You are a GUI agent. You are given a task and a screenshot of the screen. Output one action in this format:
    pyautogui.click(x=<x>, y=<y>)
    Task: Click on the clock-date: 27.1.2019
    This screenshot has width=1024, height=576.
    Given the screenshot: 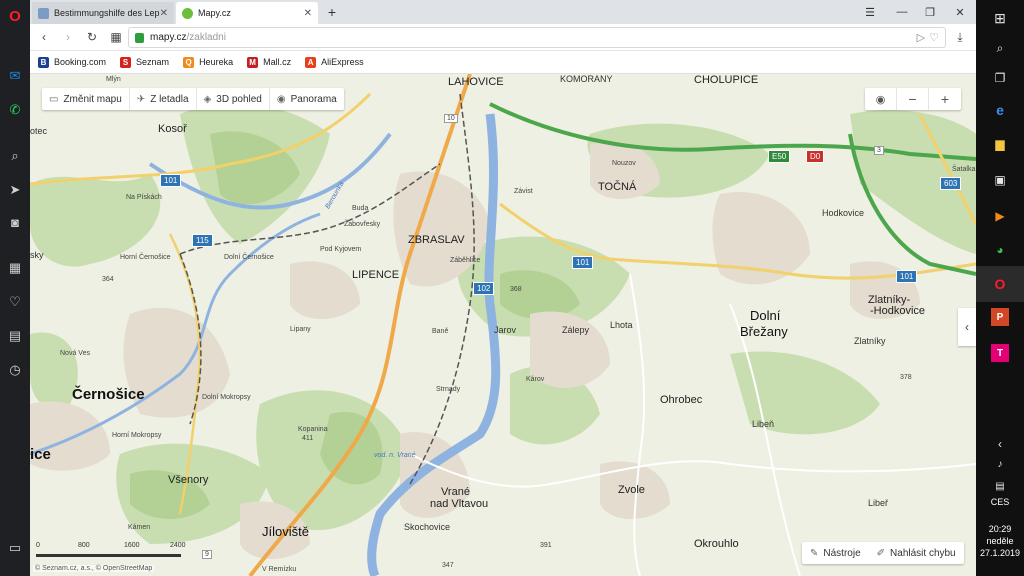 What is the action you would take?
    pyautogui.click(x=1000, y=553)
    